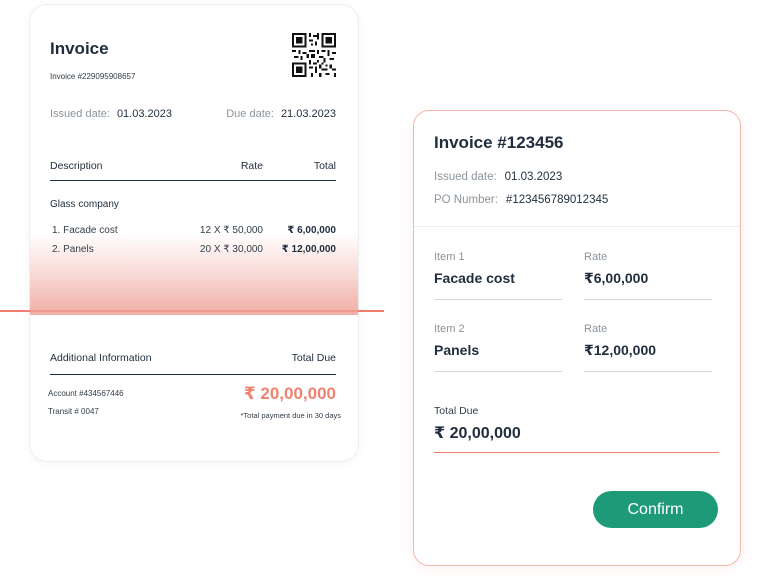 The width and height of the screenshot is (760, 585). I want to click on additional-info-header: Additional Information Total Due, so click(193, 363).